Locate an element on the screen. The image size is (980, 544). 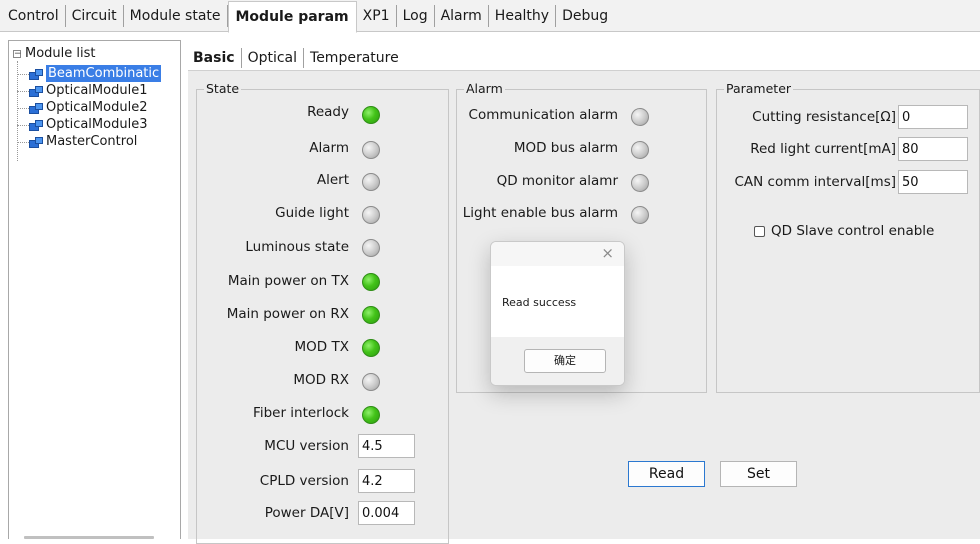
tab-log: Log is located at coordinates (416, 15).